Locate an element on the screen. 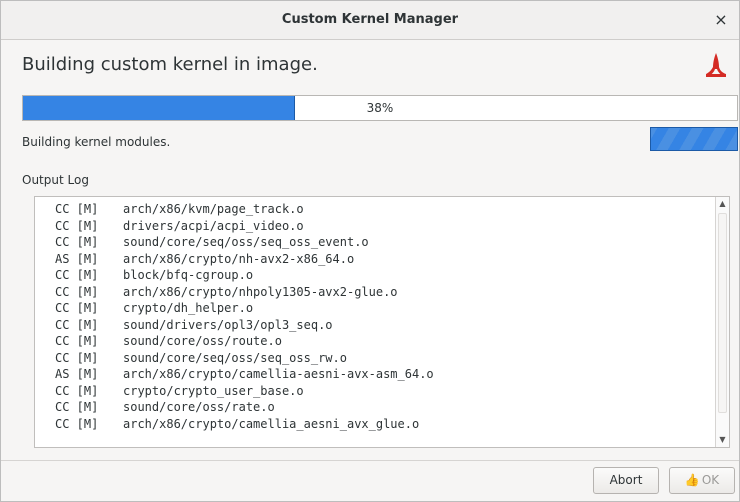 The height and width of the screenshot is (502, 740). log-line: CC [M] crypto/crypto_user_base.o is located at coordinates (244, 391).